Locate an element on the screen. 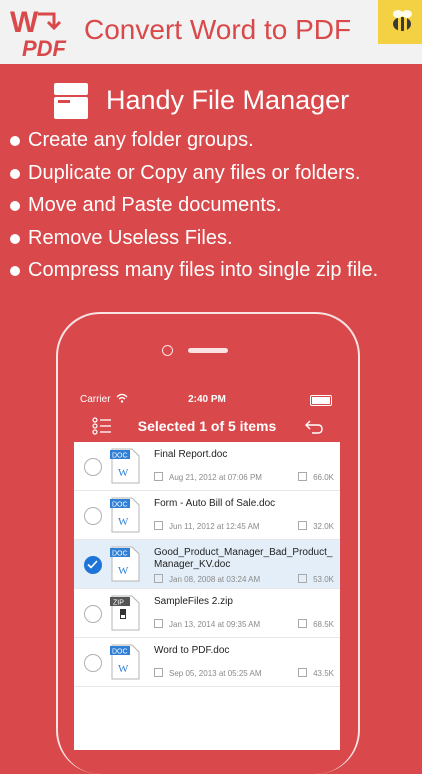  word-to-pdf-logo-icon: W PDF is located at coordinates (38, 33).